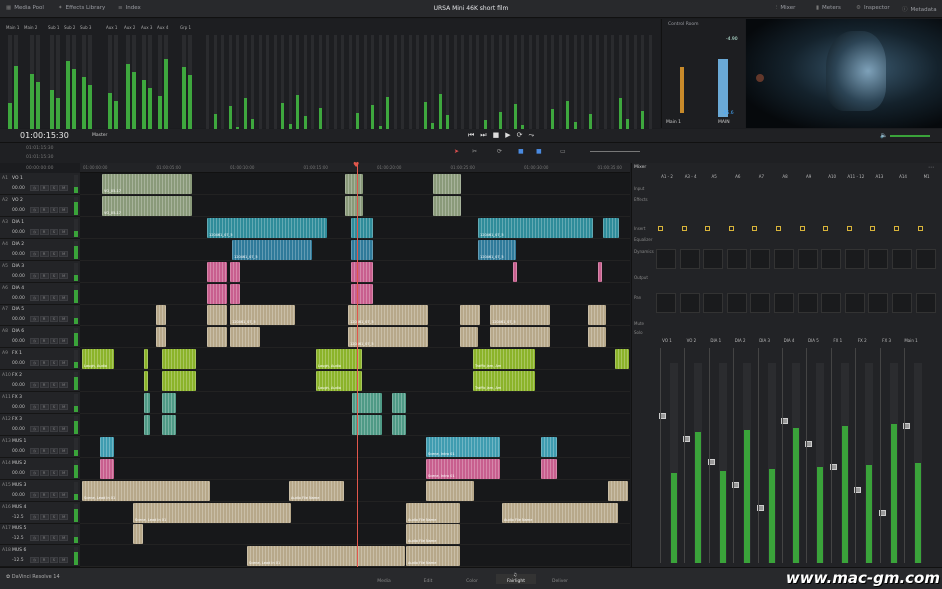  Describe the element at coordinates (428, 581) in the screenshot. I see `page-edit: Edit` at that location.